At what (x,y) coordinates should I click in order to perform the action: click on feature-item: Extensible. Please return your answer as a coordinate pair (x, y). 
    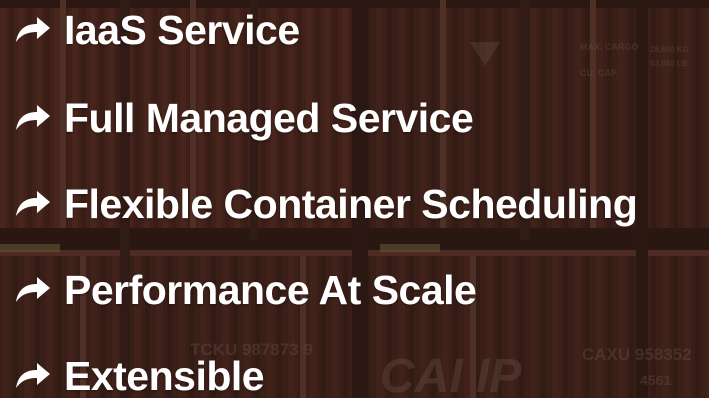
    Looking at the image, I should click on (138, 373).